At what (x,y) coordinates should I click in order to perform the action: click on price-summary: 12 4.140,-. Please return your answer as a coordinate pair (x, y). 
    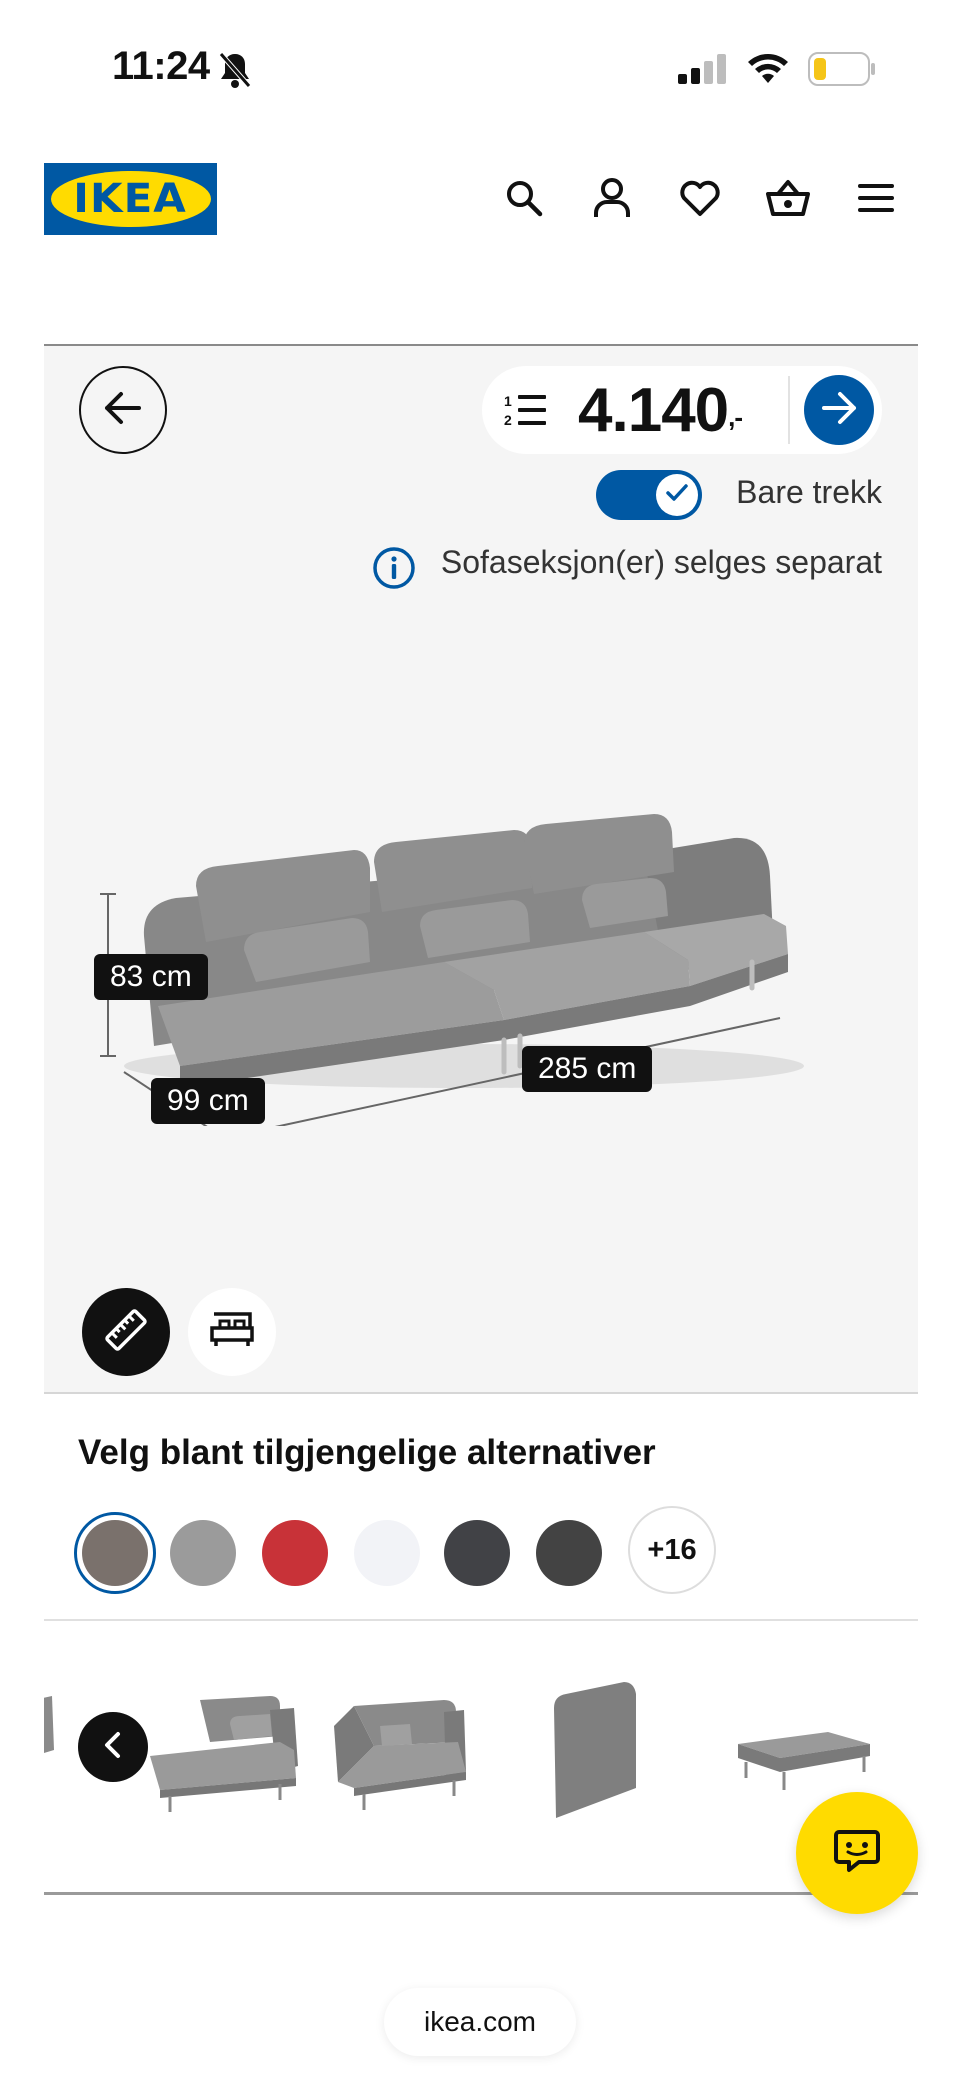
    Looking at the image, I should click on (682, 410).